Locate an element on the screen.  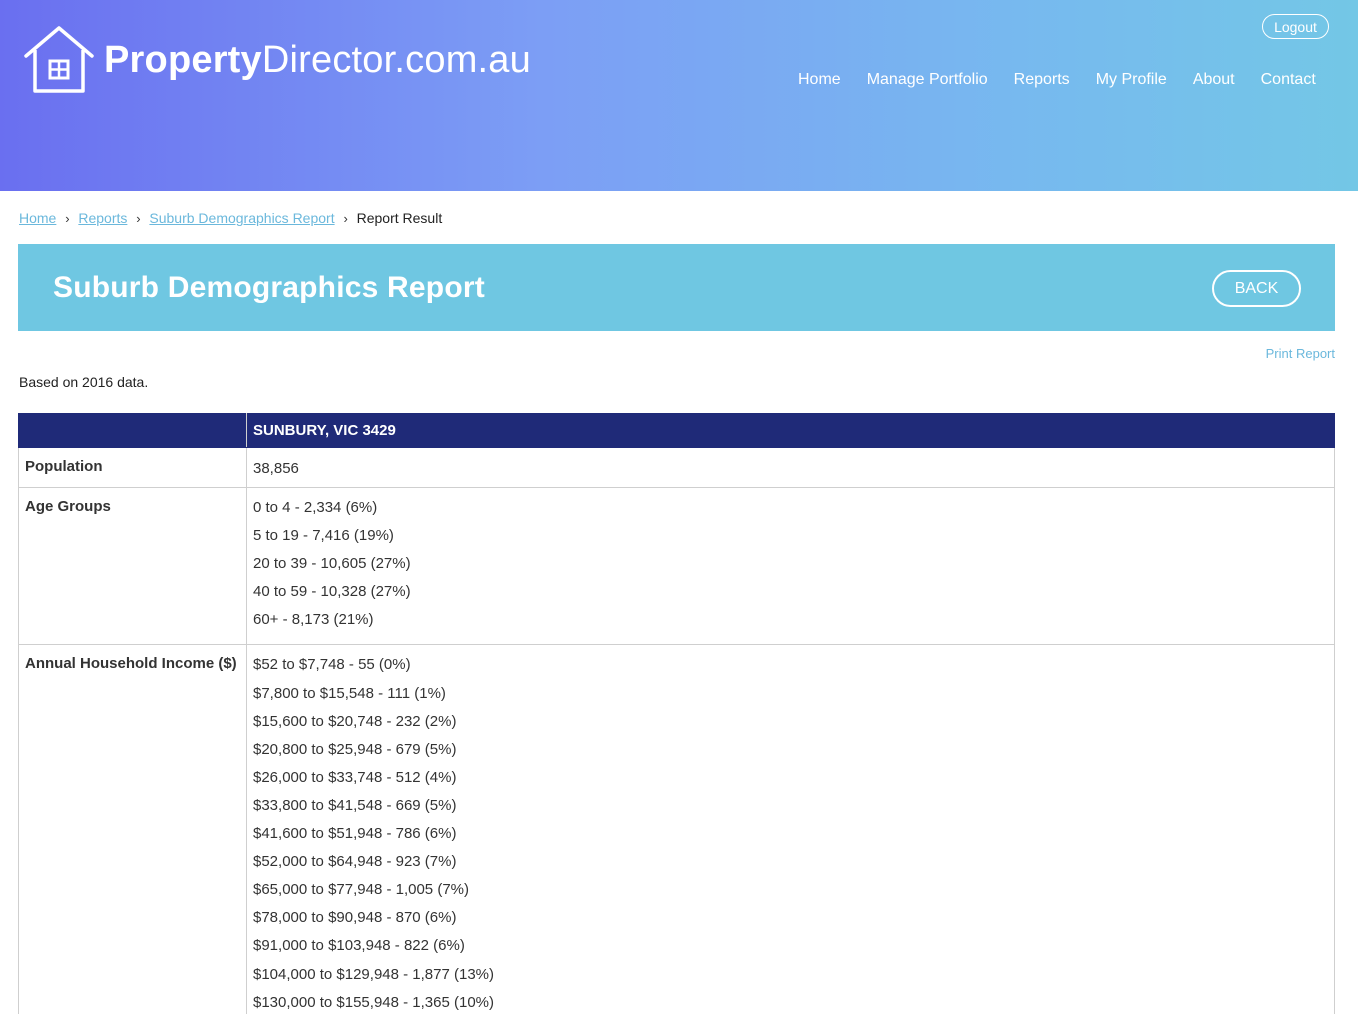
income-label: Annual Household Income ($) is located at coordinates (132, 829).